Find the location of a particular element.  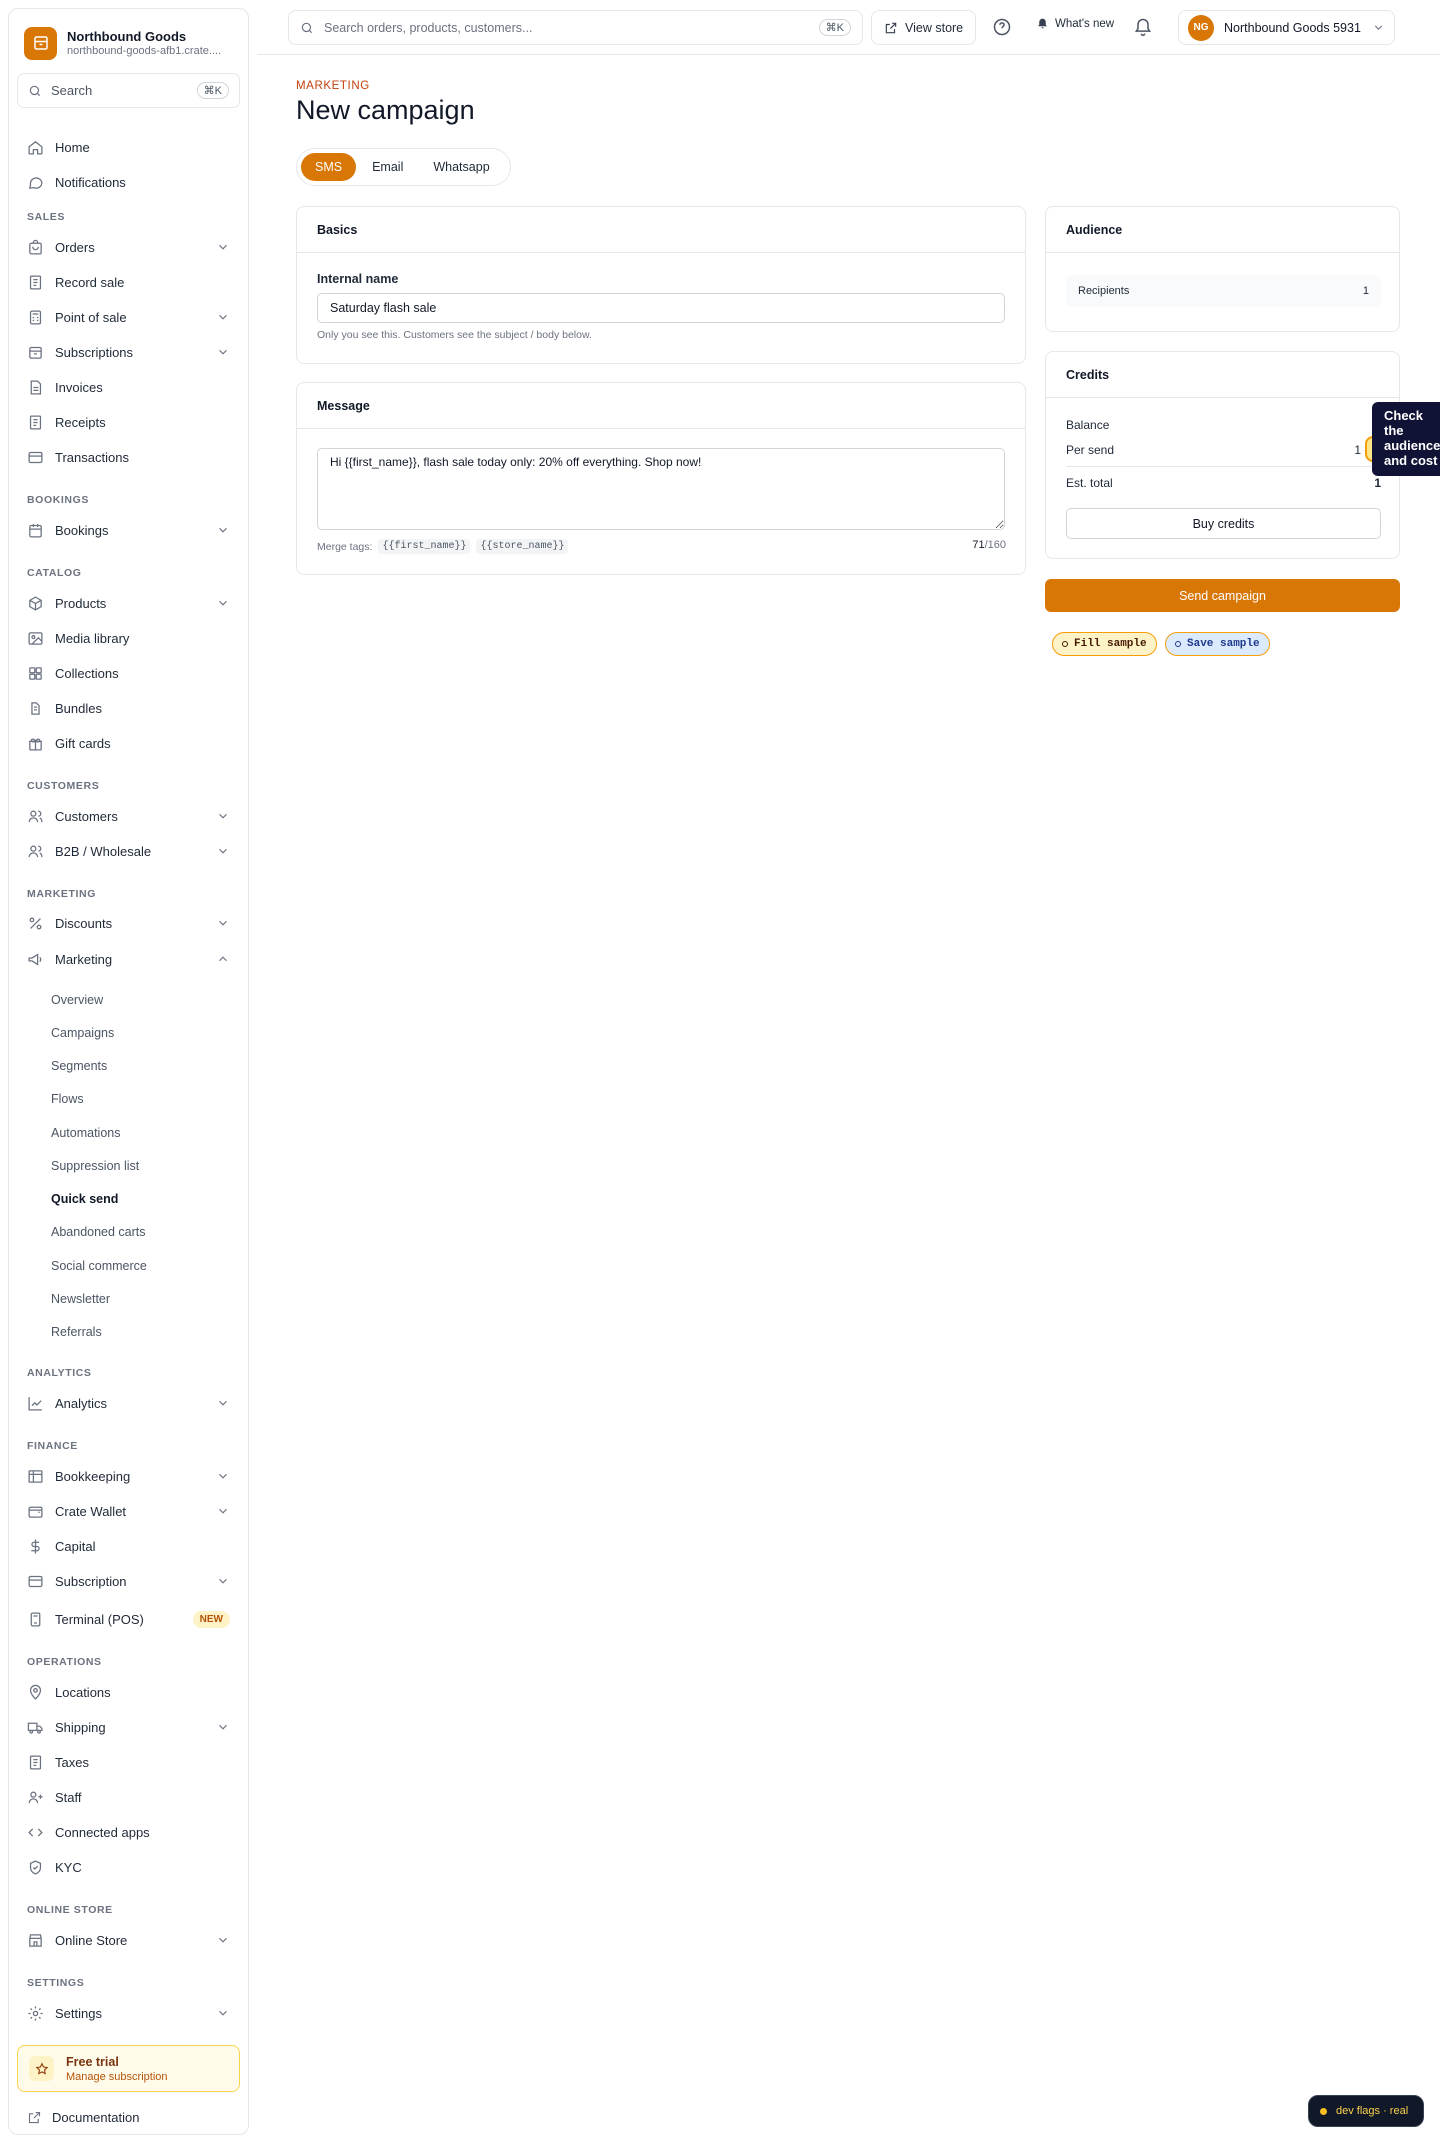

sidebar-item-kyc: KYC is located at coordinates (129, 1867).